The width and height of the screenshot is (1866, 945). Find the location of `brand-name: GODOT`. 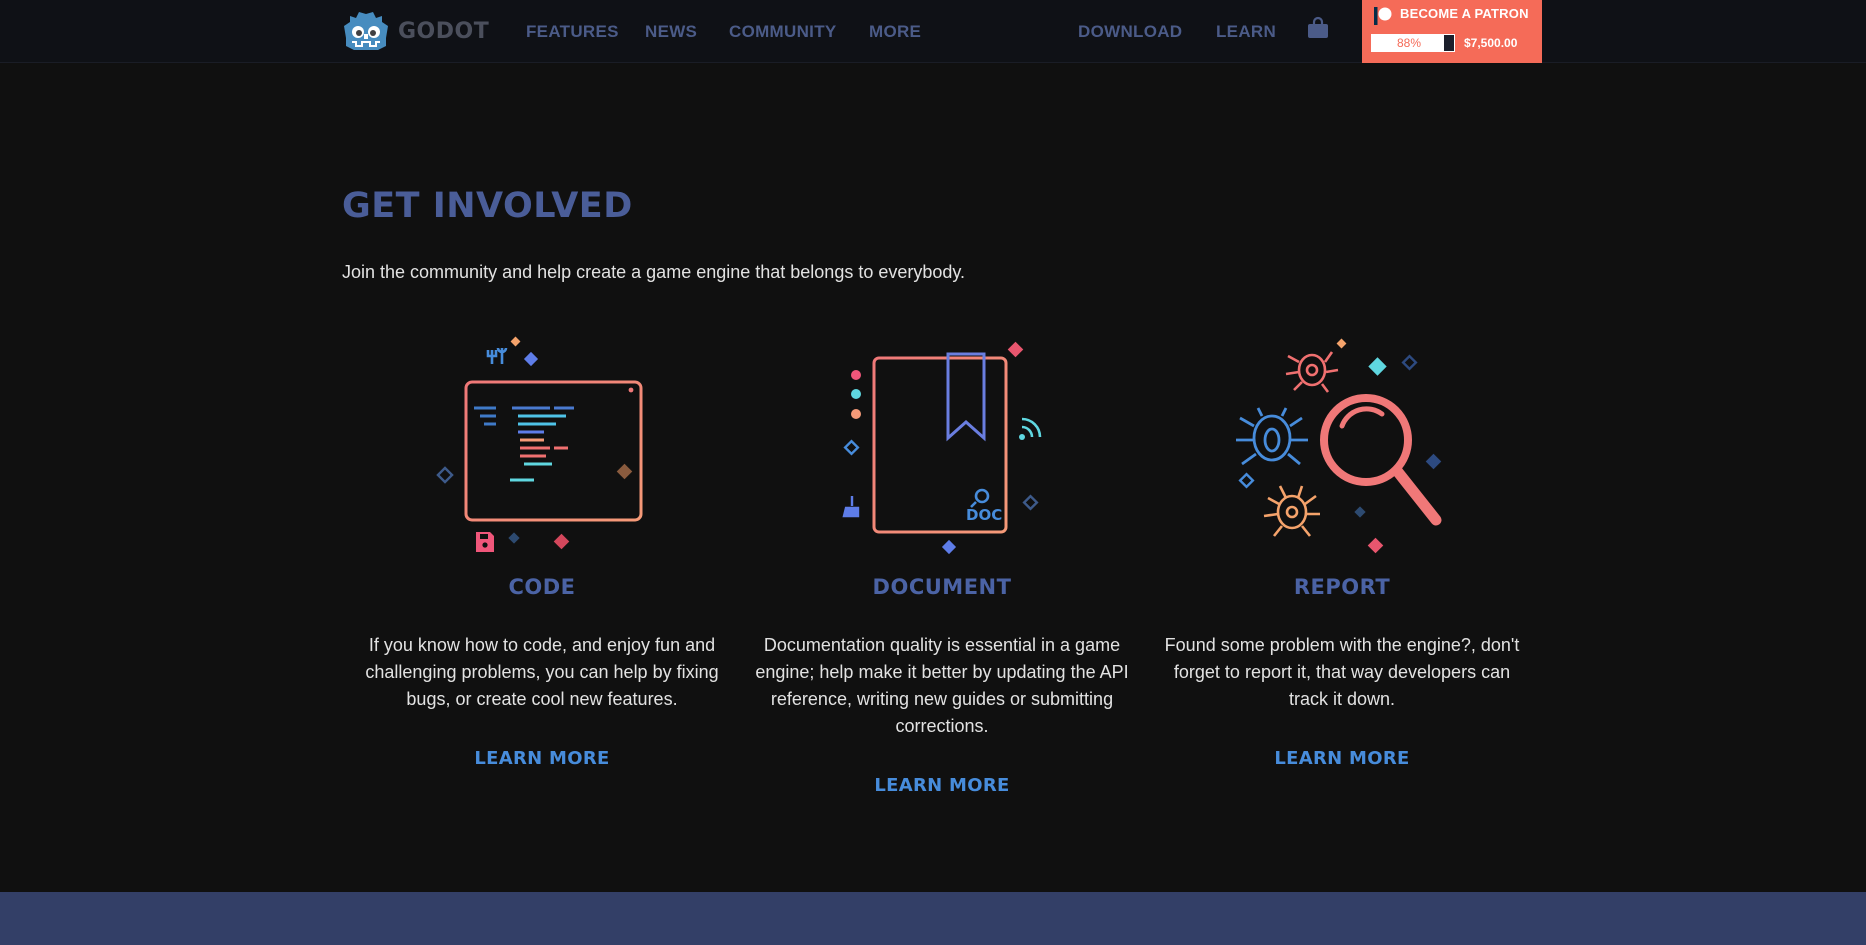

brand-name: GODOT is located at coordinates (444, 31).